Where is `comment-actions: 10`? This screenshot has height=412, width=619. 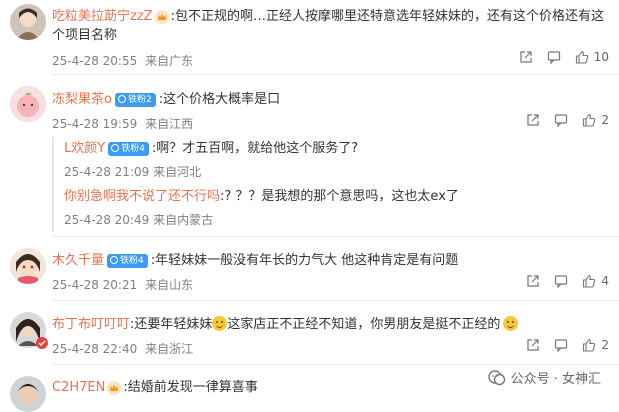
comment-actions: 10 is located at coordinates (564, 57).